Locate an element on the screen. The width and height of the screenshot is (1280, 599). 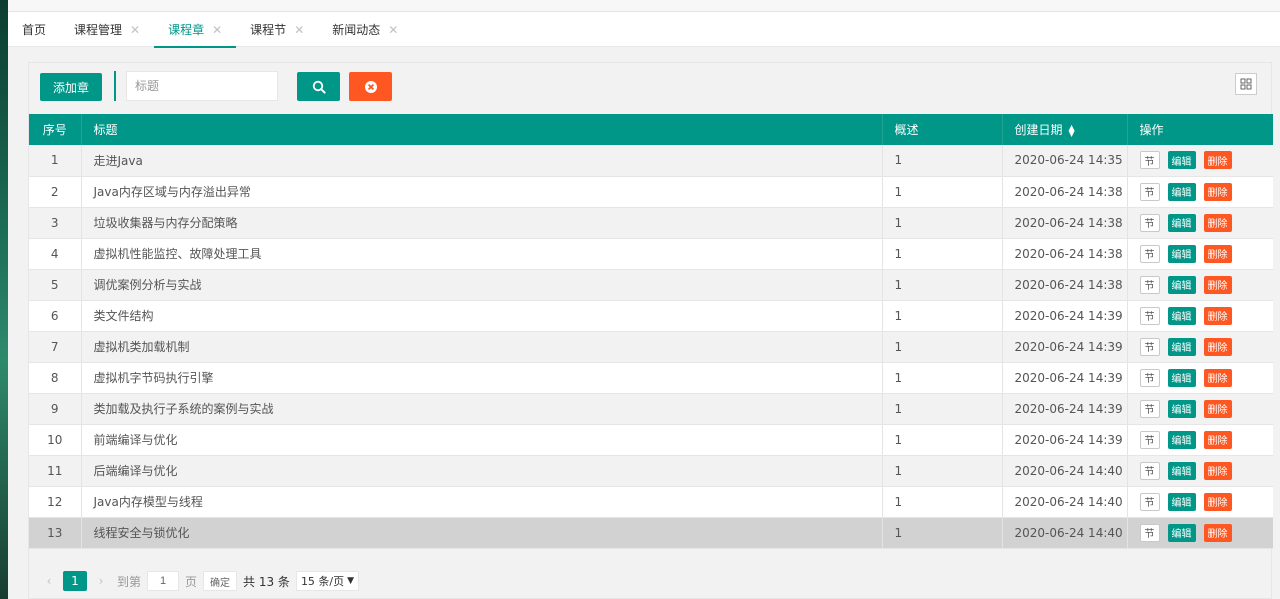
grid-icon is located at coordinates (1246, 84).